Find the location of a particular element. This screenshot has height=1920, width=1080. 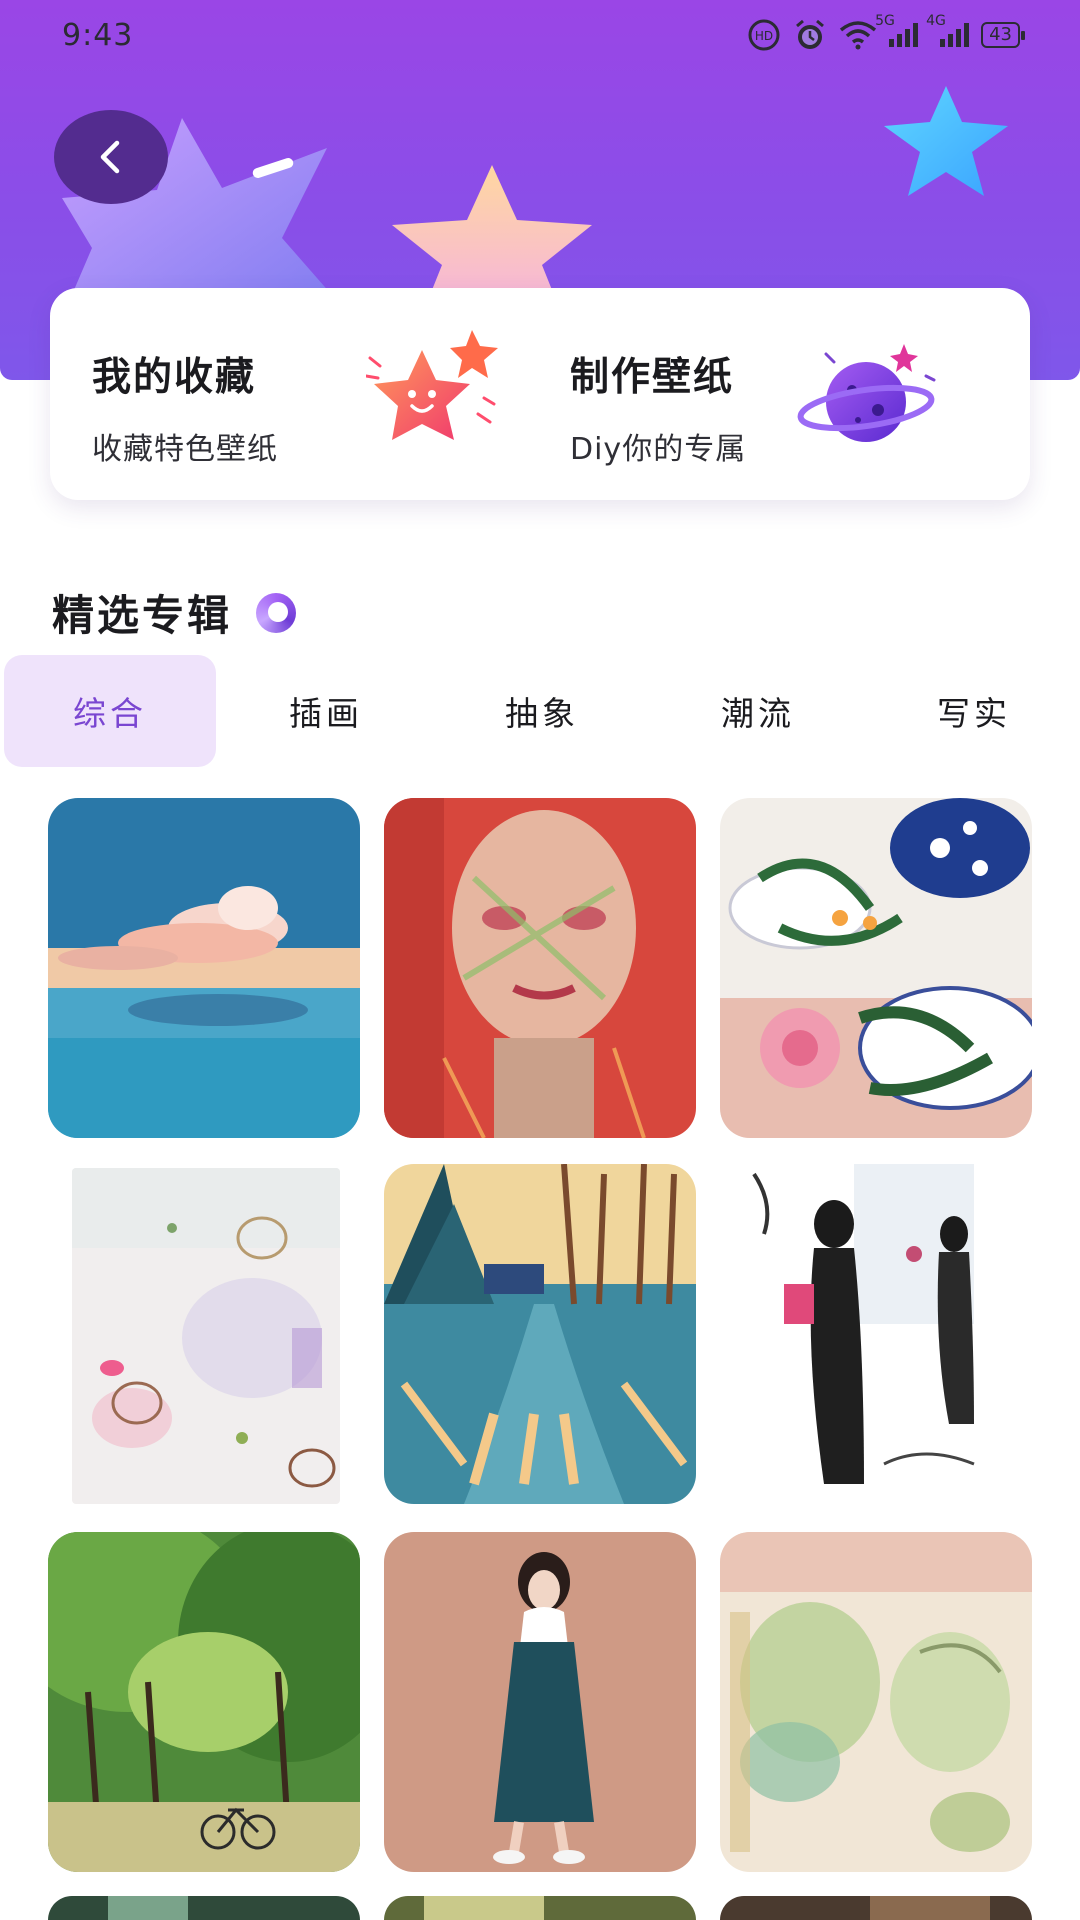

girl-in-dress-illustration is located at coordinates (540, 1702).